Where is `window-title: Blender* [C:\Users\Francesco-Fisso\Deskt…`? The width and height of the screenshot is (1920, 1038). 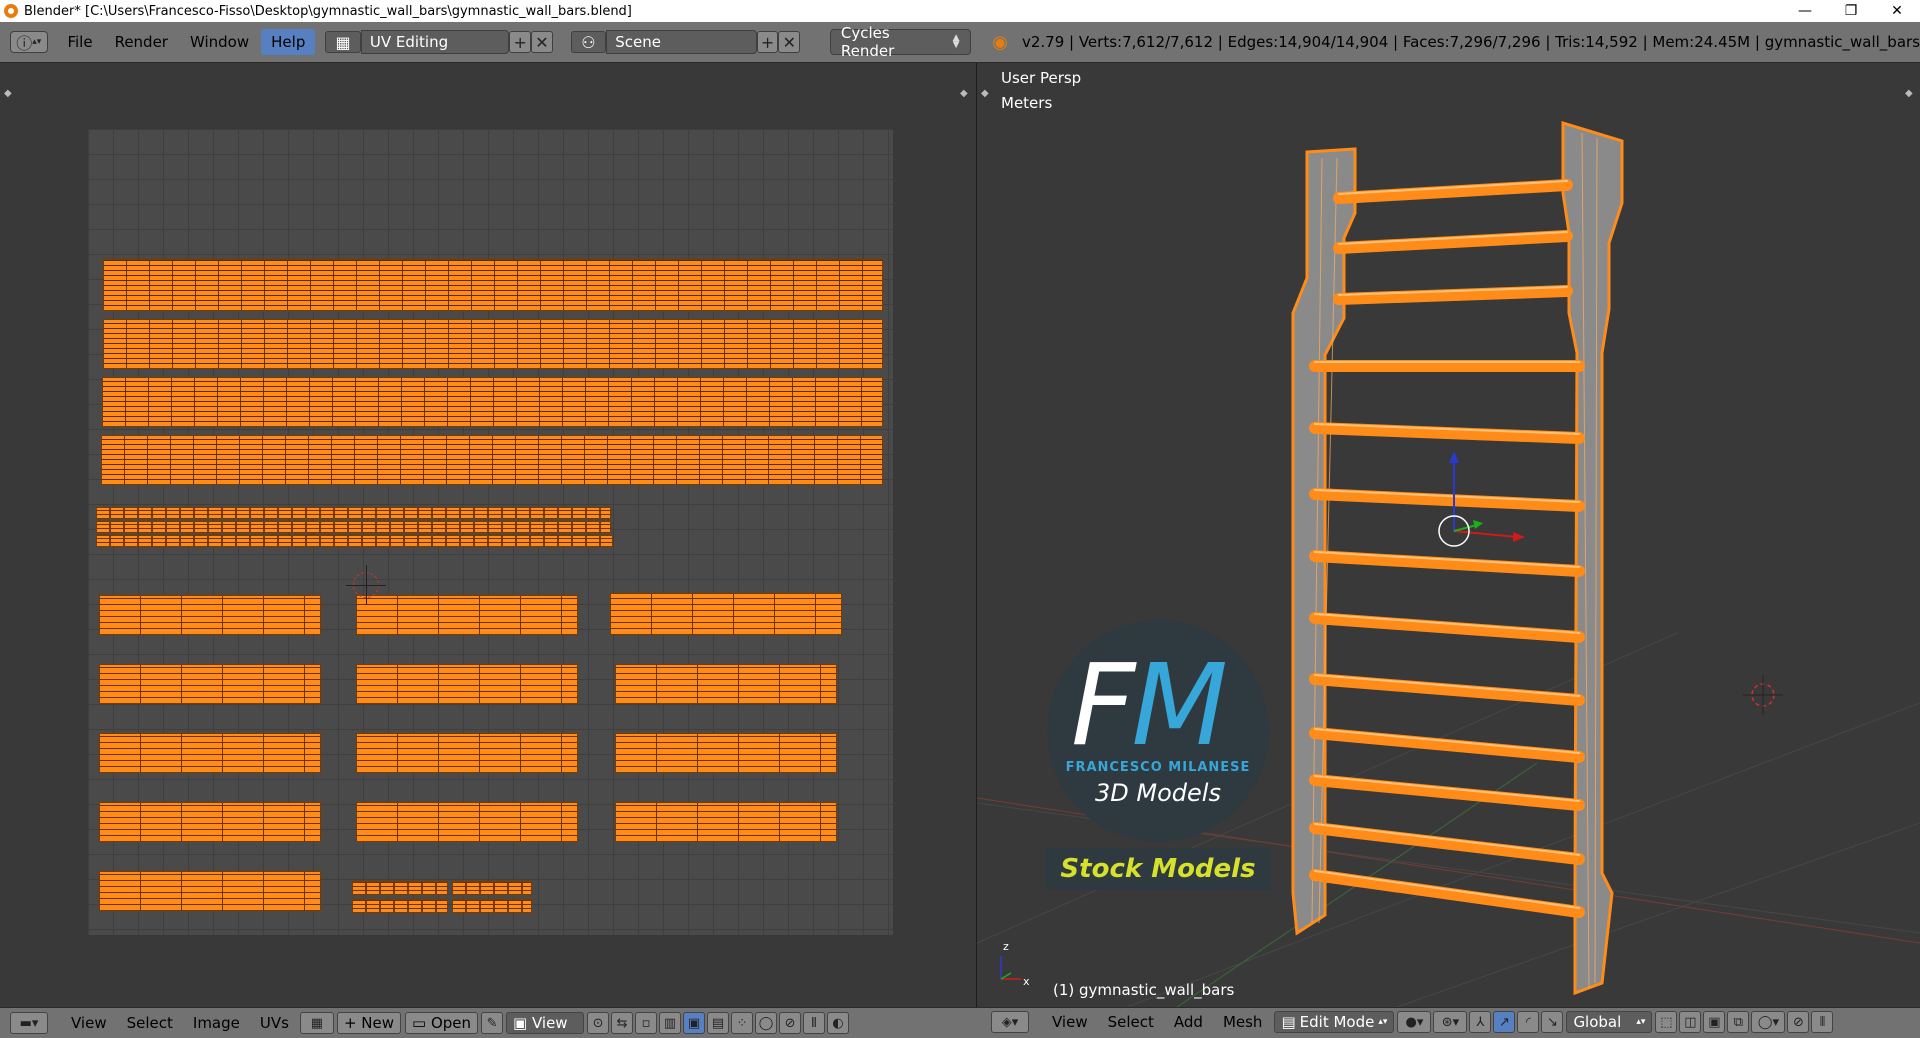
window-title: Blender* [C:\Users\Francesco-Fisso\Deskt… is located at coordinates (328, 11).